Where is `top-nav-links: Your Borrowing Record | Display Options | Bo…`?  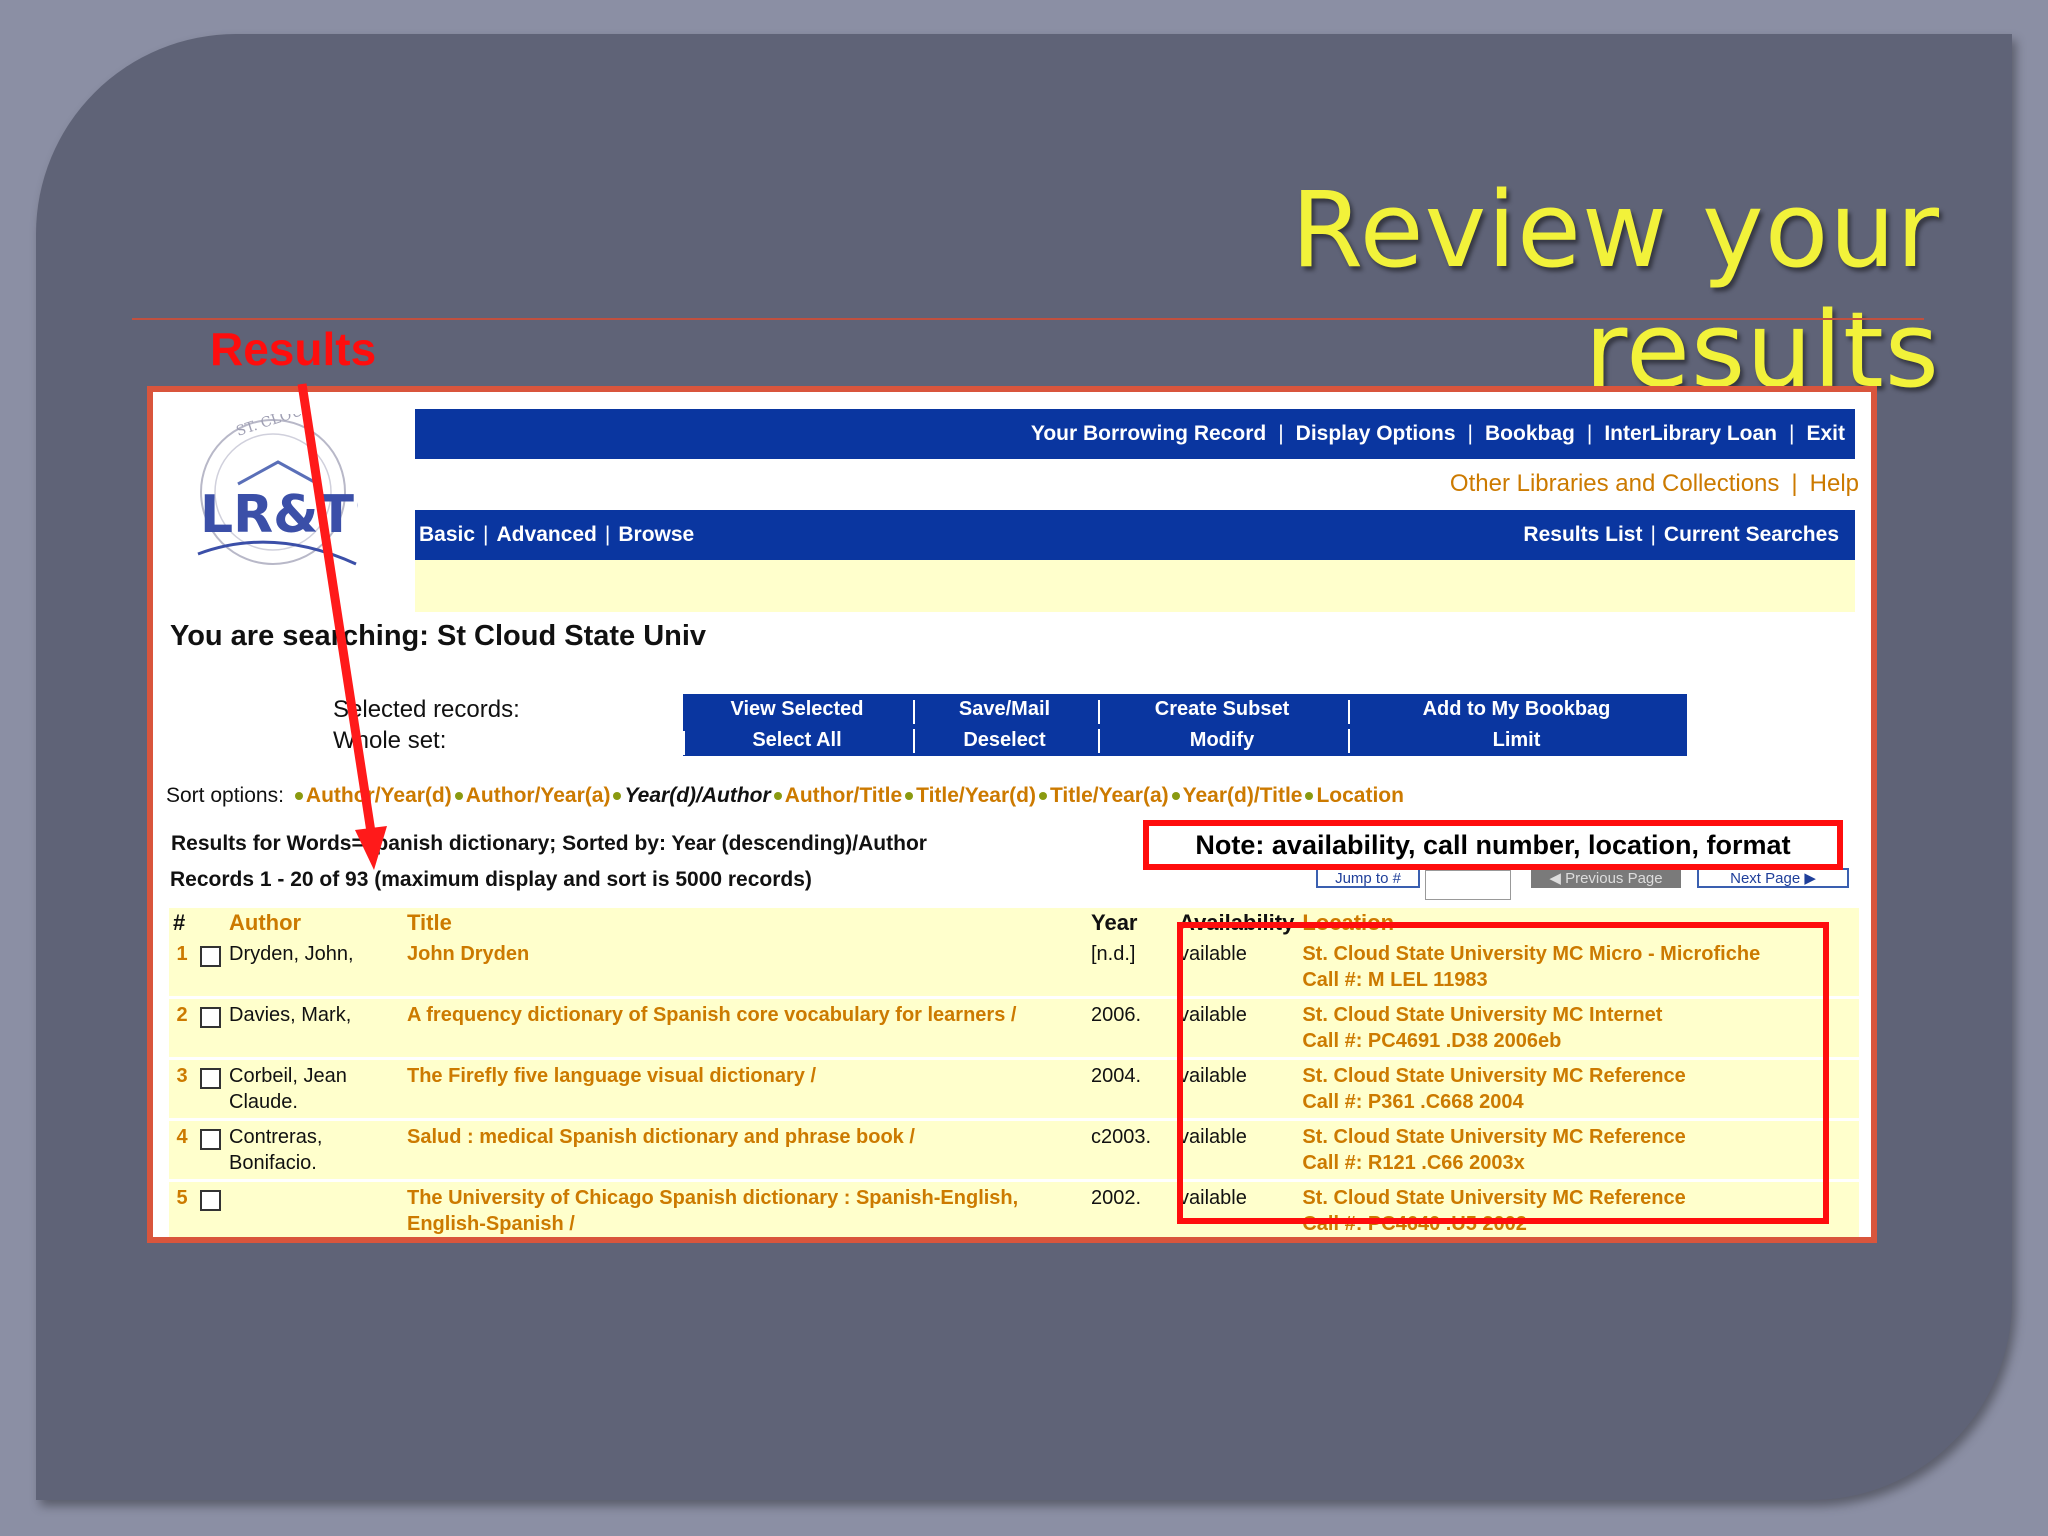 top-nav-links: Your Borrowing Record | Display Options | Bo… is located at coordinates (1438, 434).